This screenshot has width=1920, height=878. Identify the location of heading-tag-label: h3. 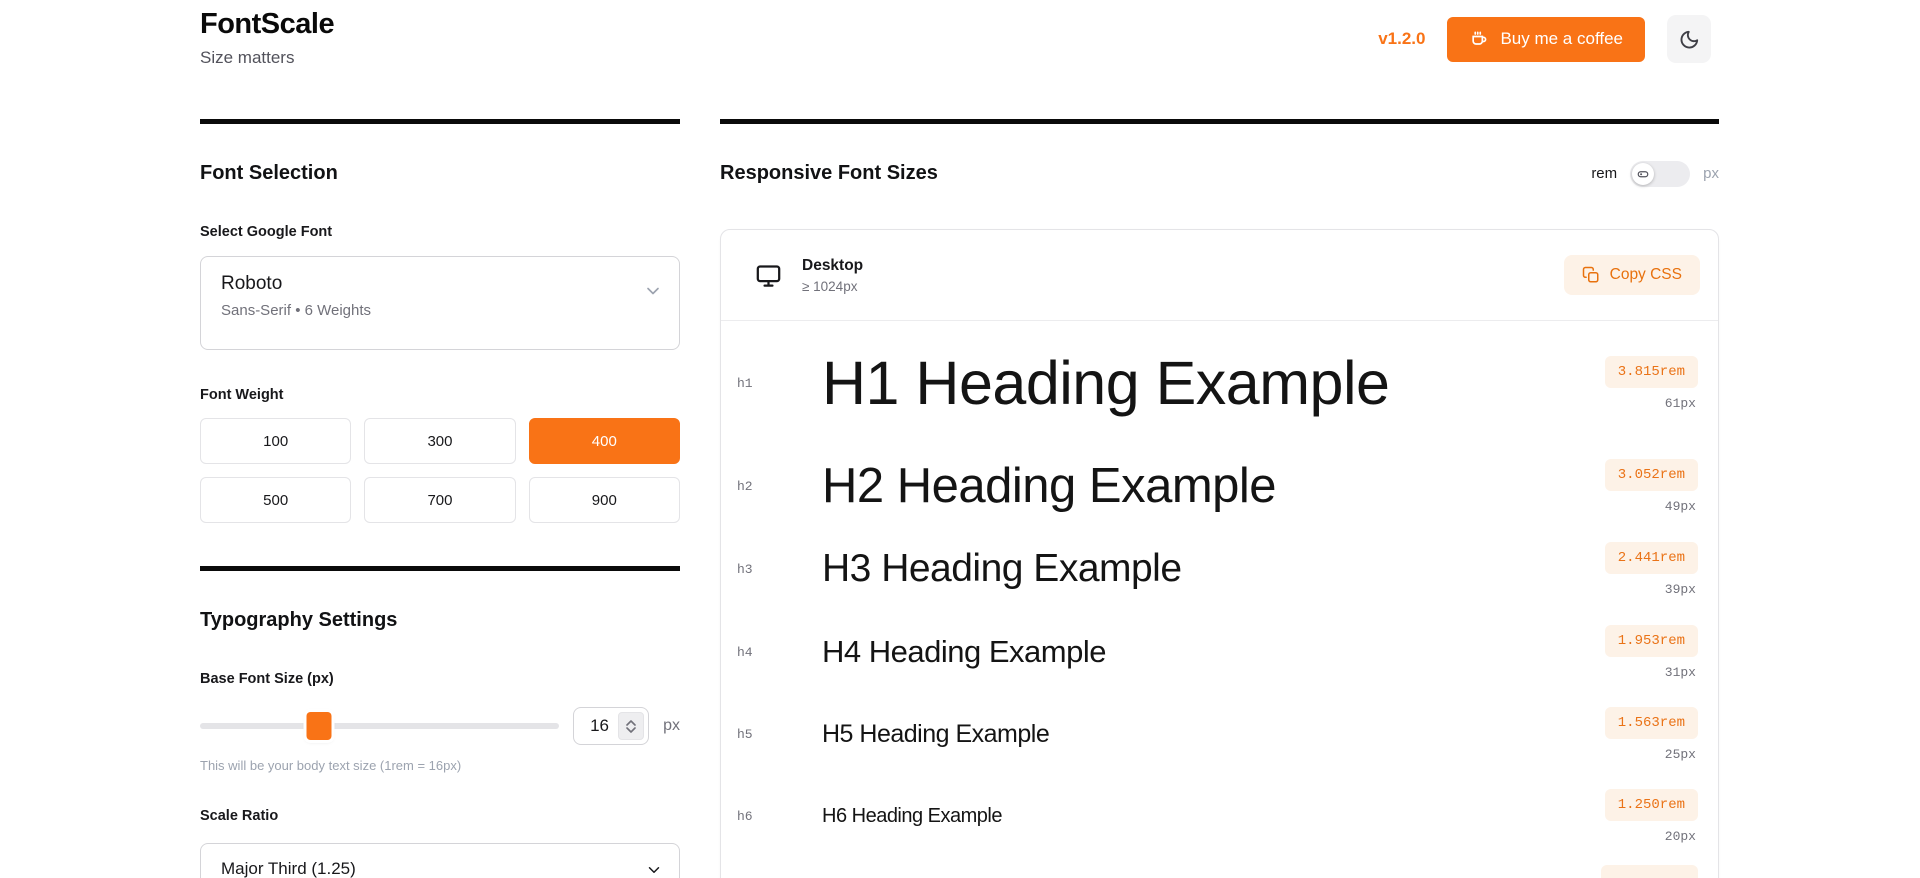
(745, 569).